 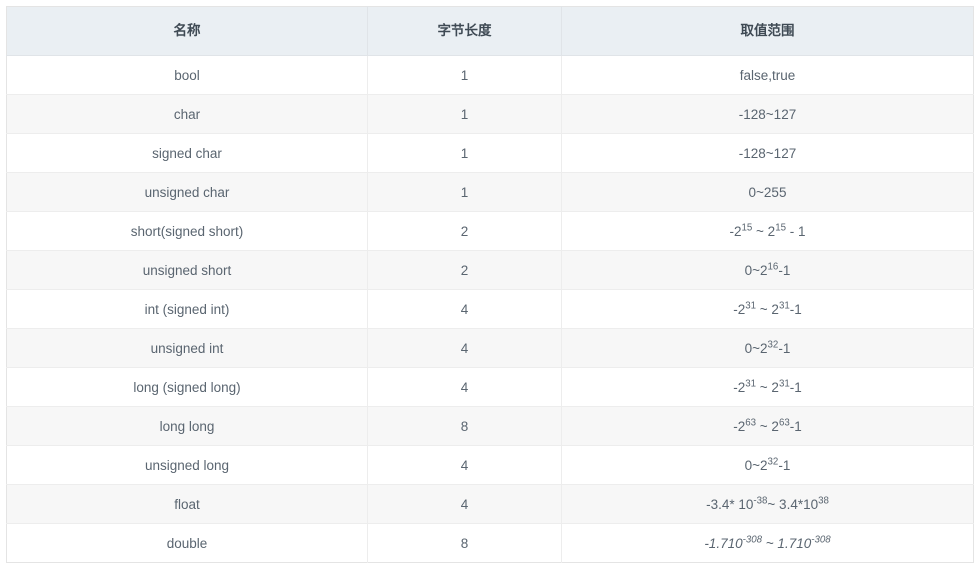 I want to click on cell-value-range: -215 ~ 215 - 1, so click(x=767, y=231).